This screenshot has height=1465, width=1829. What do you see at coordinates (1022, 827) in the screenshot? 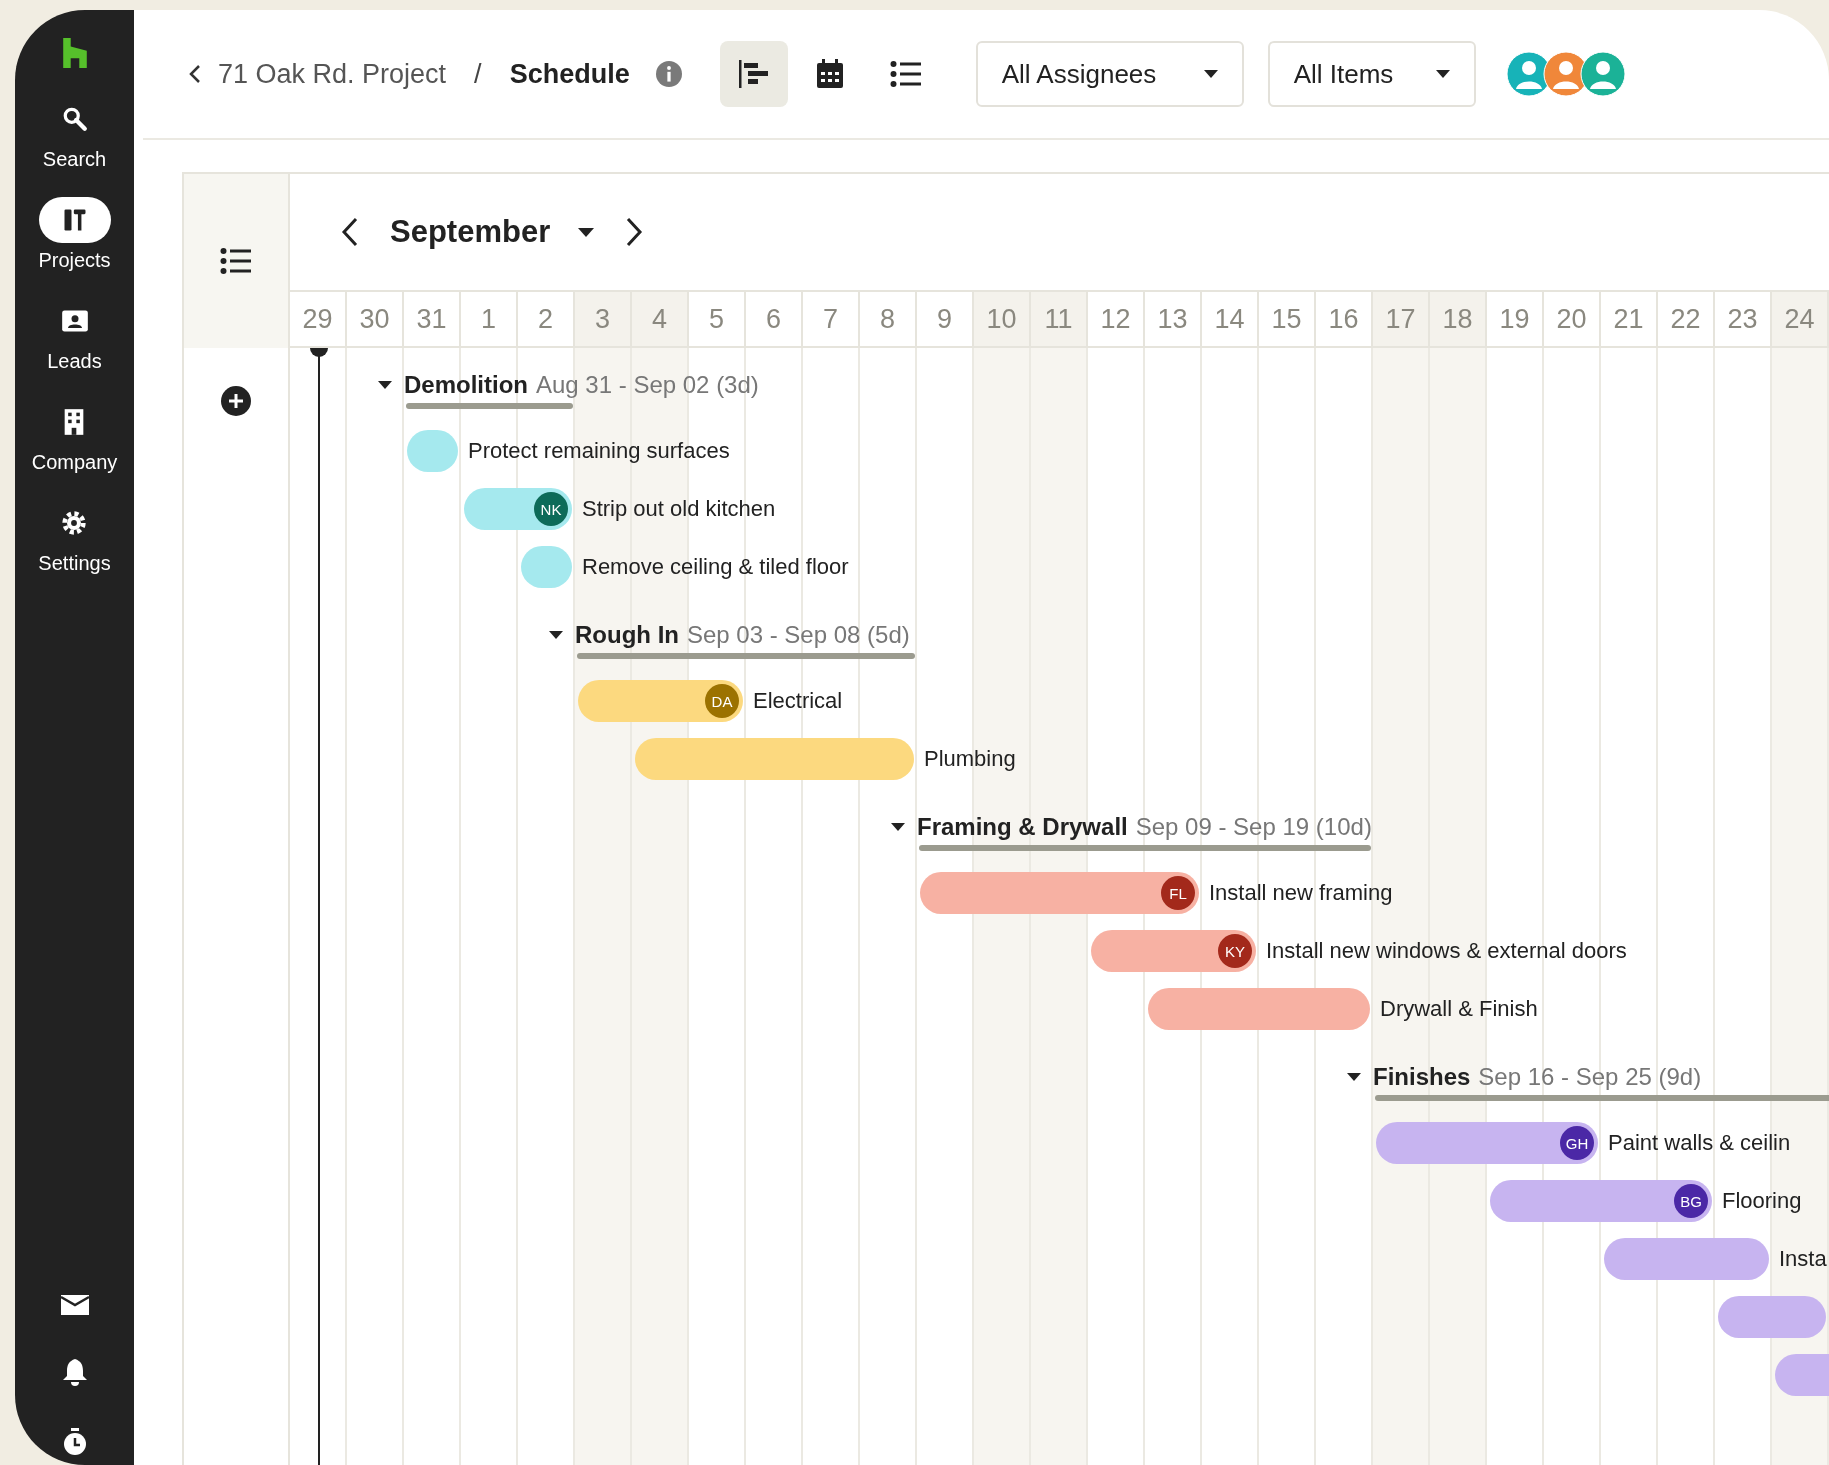
I see `phase-name: Framing & Drywall` at bounding box center [1022, 827].